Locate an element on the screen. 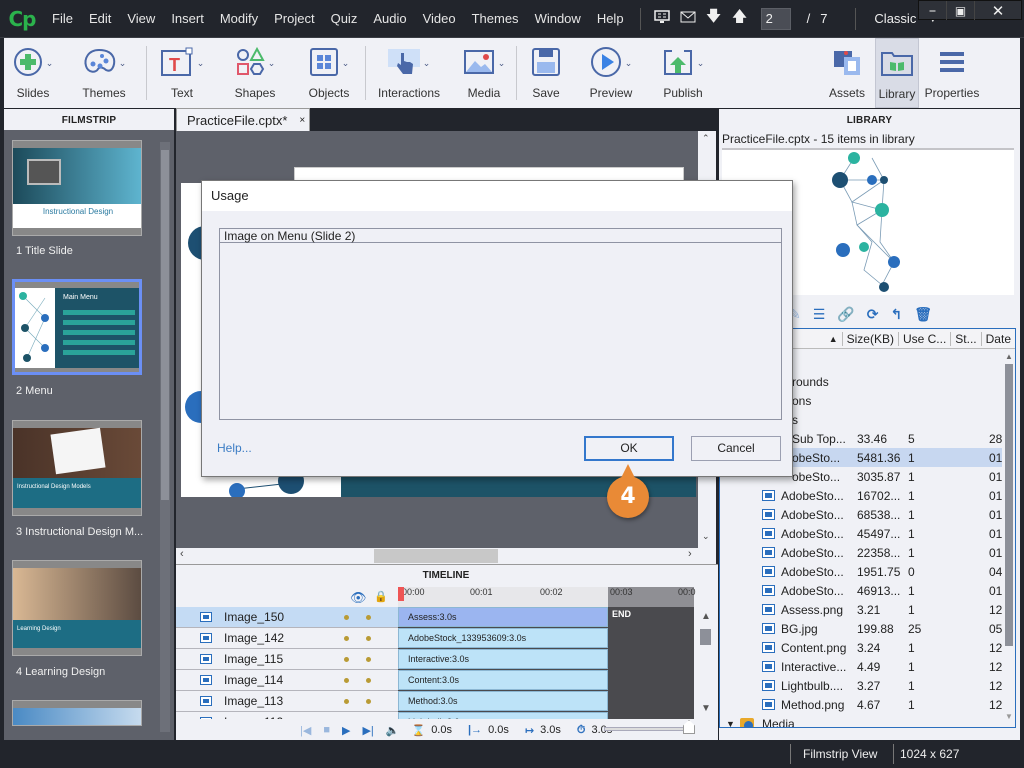  library-item-row: AdobeSto... 16702... 1 01 is located at coordinates (861, 495).